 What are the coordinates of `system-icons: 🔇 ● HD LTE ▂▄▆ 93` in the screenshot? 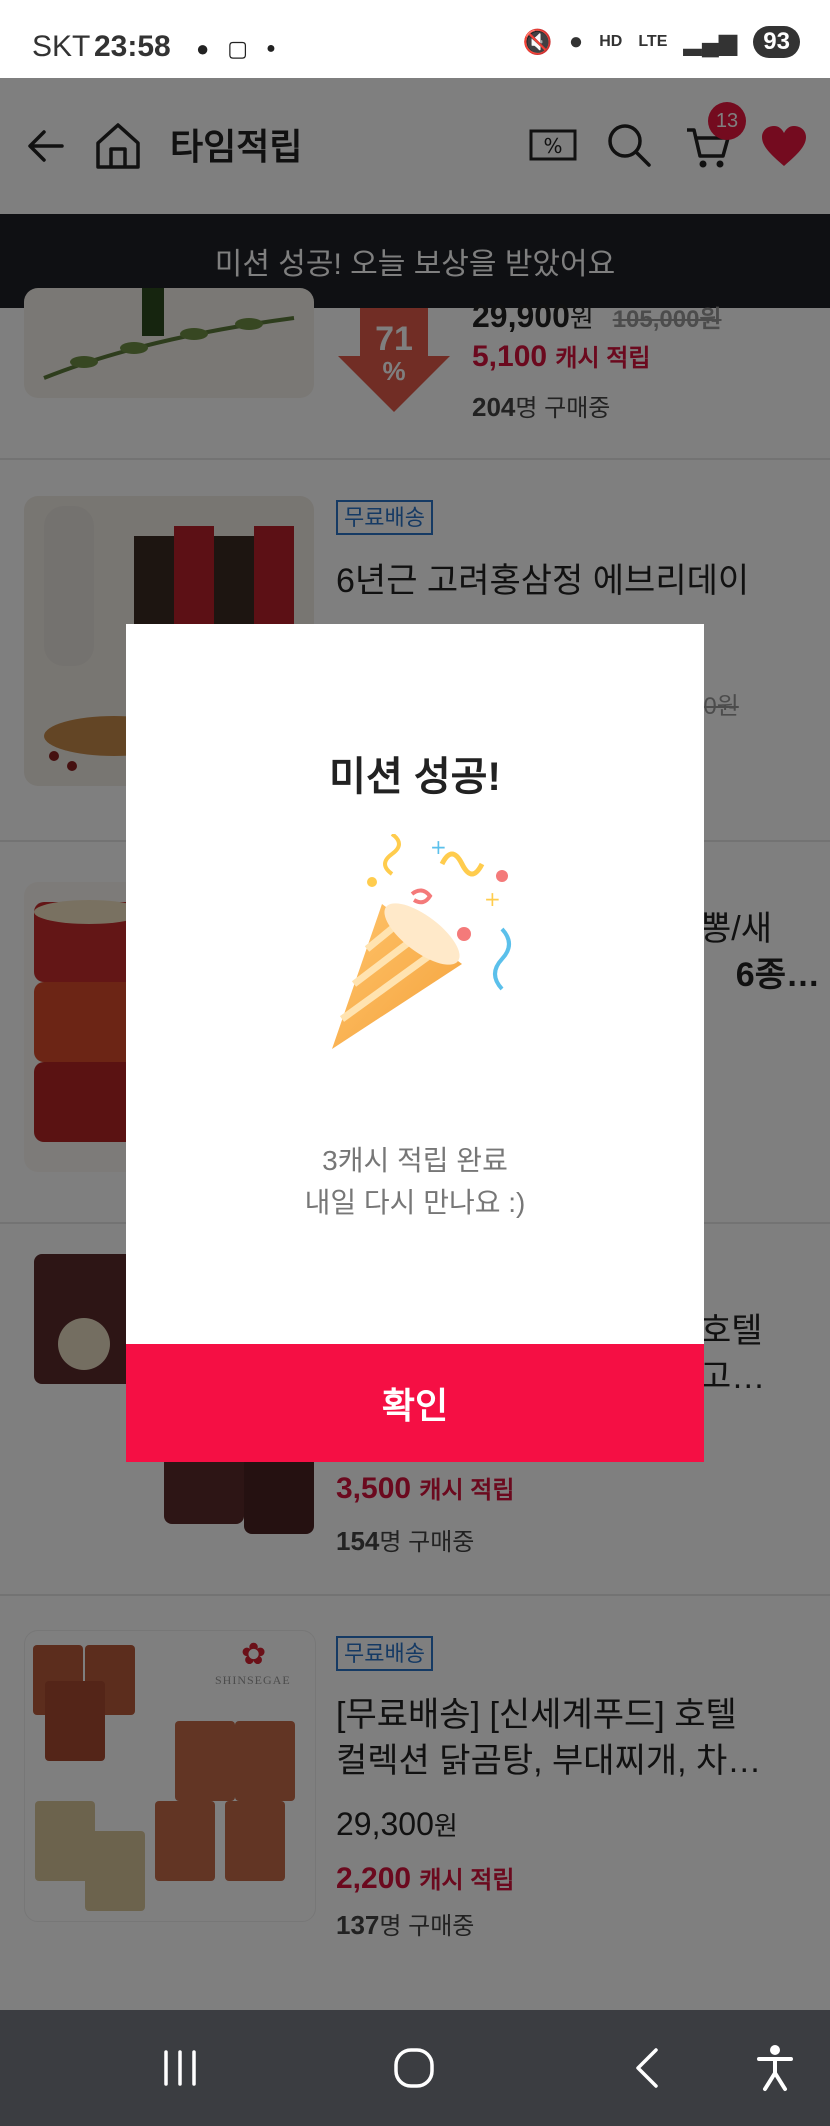 It's located at (661, 42).